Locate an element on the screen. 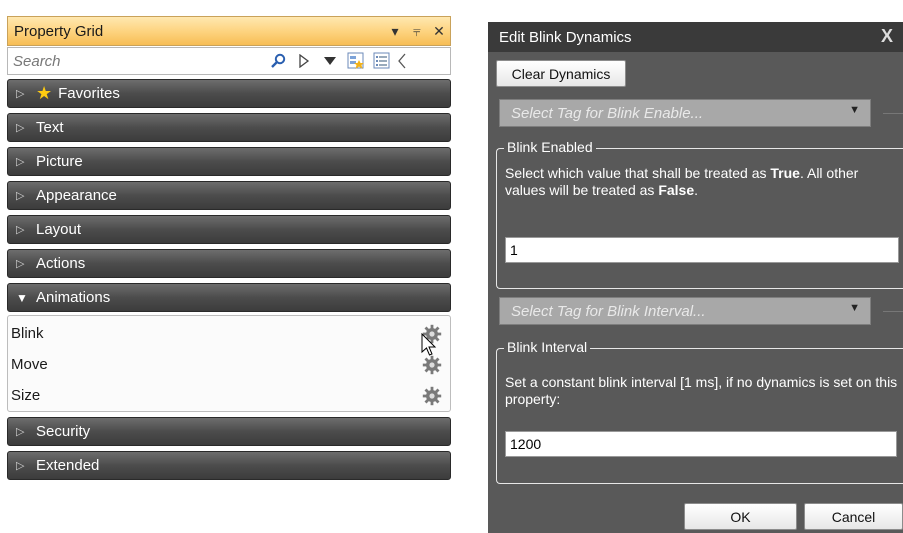 The height and width of the screenshot is (533, 903). category-picture: ▷ Picture is located at coordinates (229, 161).